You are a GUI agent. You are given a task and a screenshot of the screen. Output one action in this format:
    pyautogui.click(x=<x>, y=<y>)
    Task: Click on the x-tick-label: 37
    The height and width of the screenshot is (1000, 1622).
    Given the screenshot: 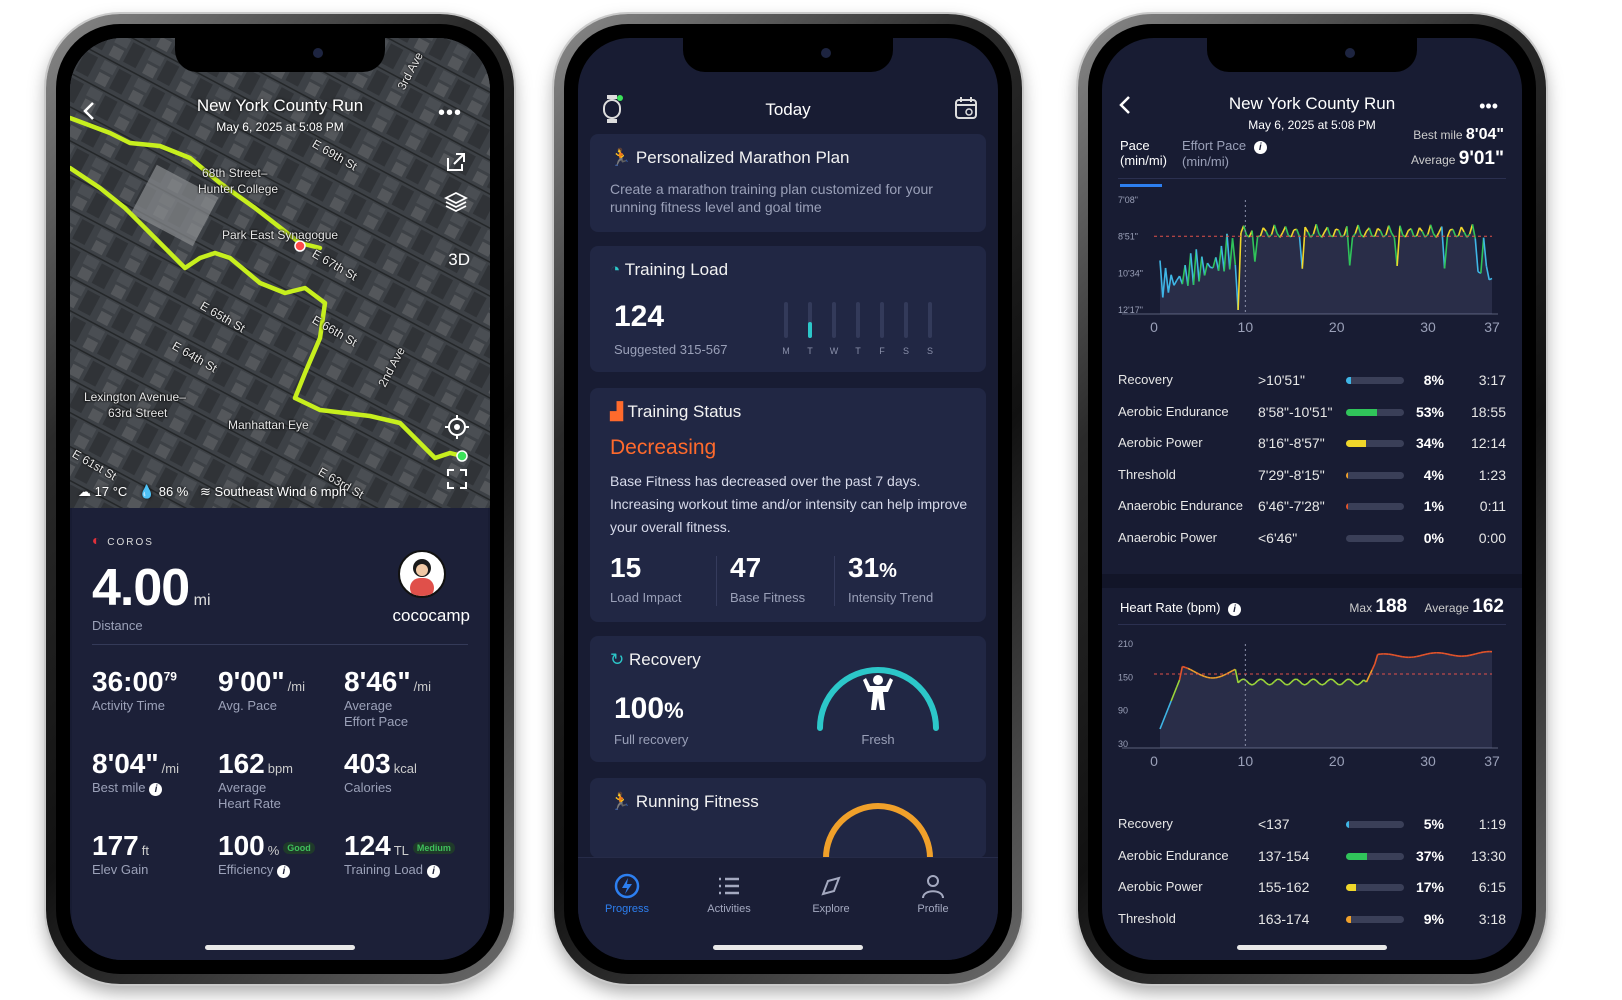 What is the action you would take?
    pyautogui.click(x=1492, y=761)
    